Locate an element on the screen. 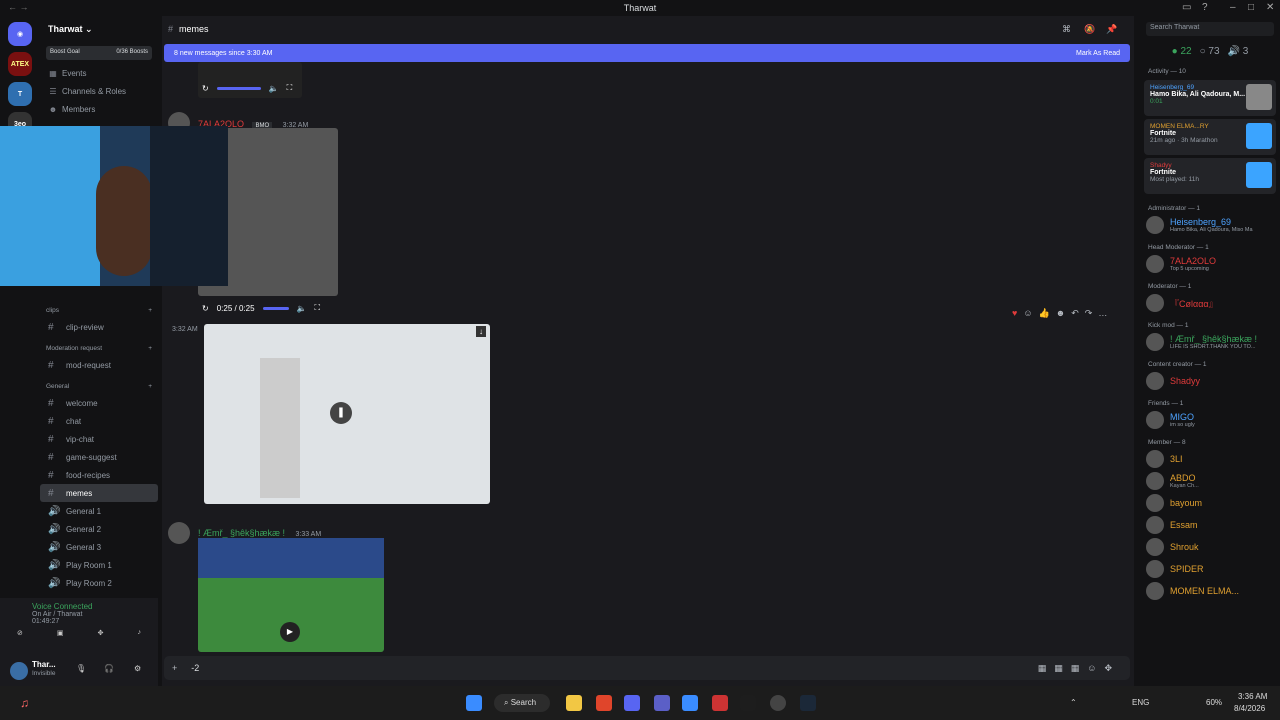 The height and width of the screenshot is (720, 1280). pin-icon: 📌 is located at coordinates (1111, 29).